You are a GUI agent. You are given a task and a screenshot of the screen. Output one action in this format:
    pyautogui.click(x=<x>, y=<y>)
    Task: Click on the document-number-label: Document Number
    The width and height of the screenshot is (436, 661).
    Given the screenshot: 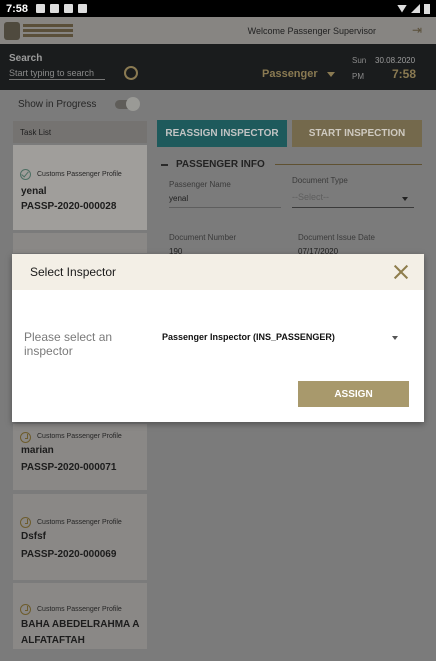 What is the action you would take?
    pyautogui.click(x=203, y=237)
    